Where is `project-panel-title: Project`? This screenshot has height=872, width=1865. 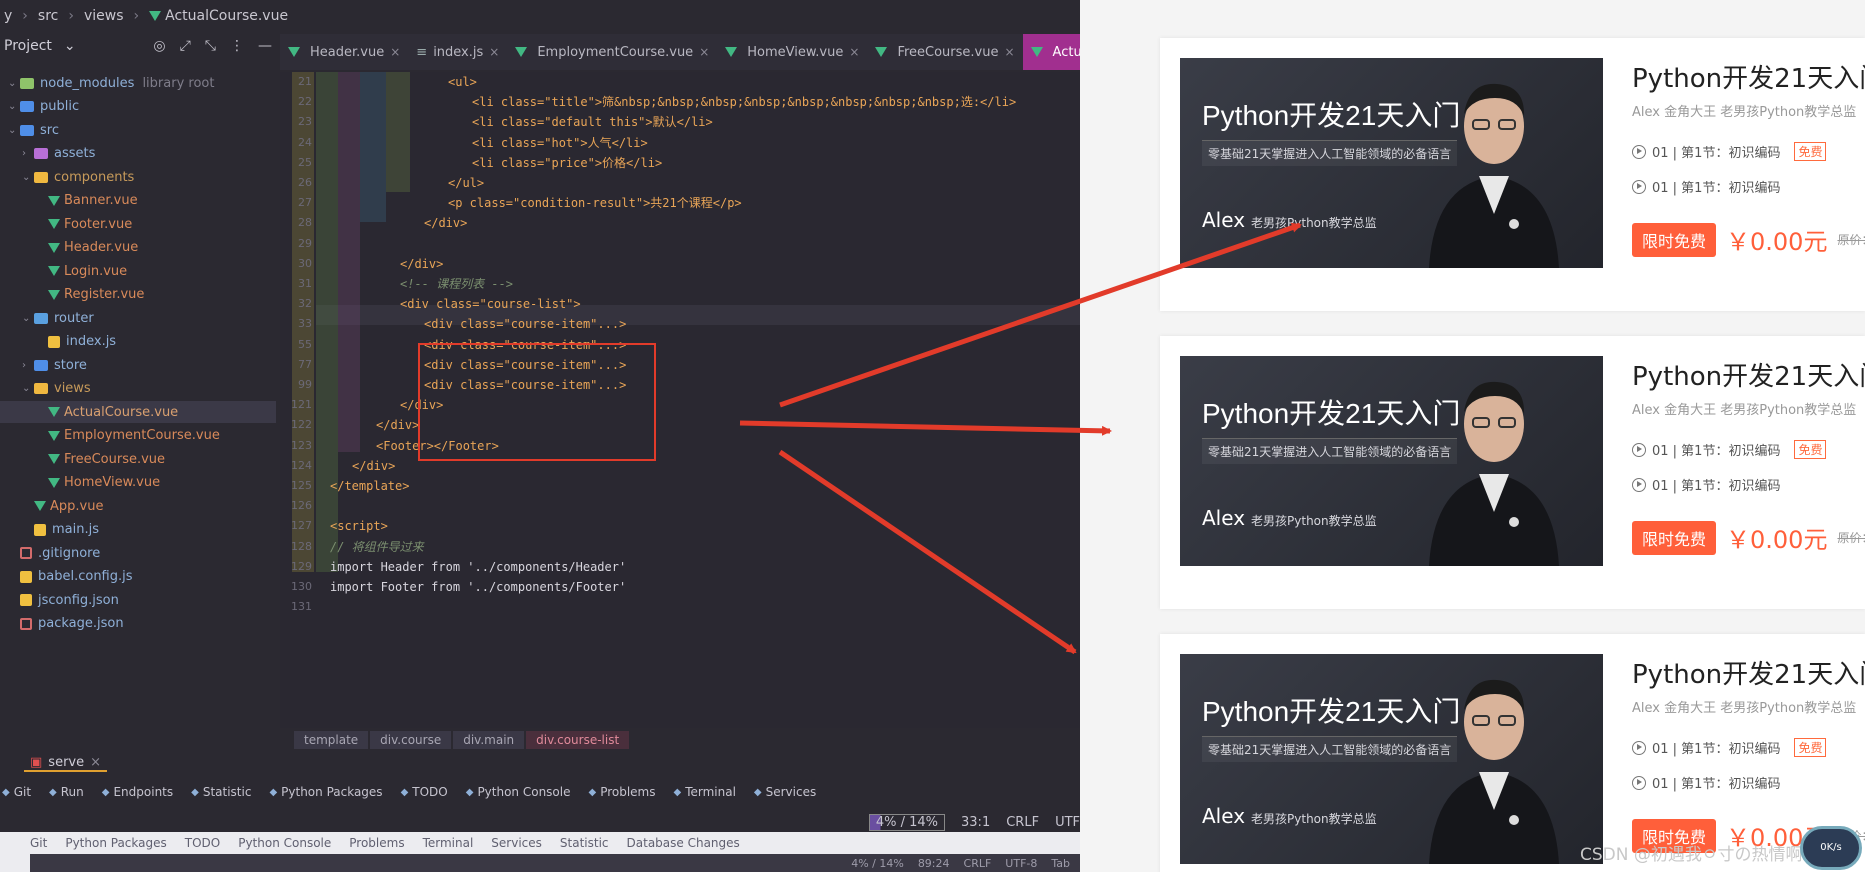 project-panel-title: Project is located at coordinates (28, 46).